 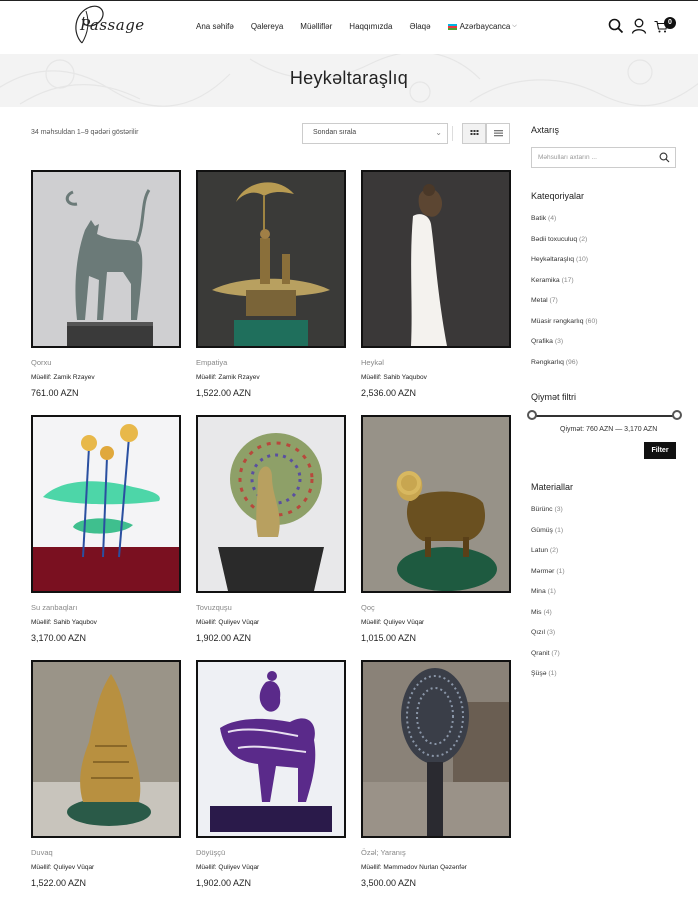 I want to click on egg-sculpture-image, so click(x=436, y=749).